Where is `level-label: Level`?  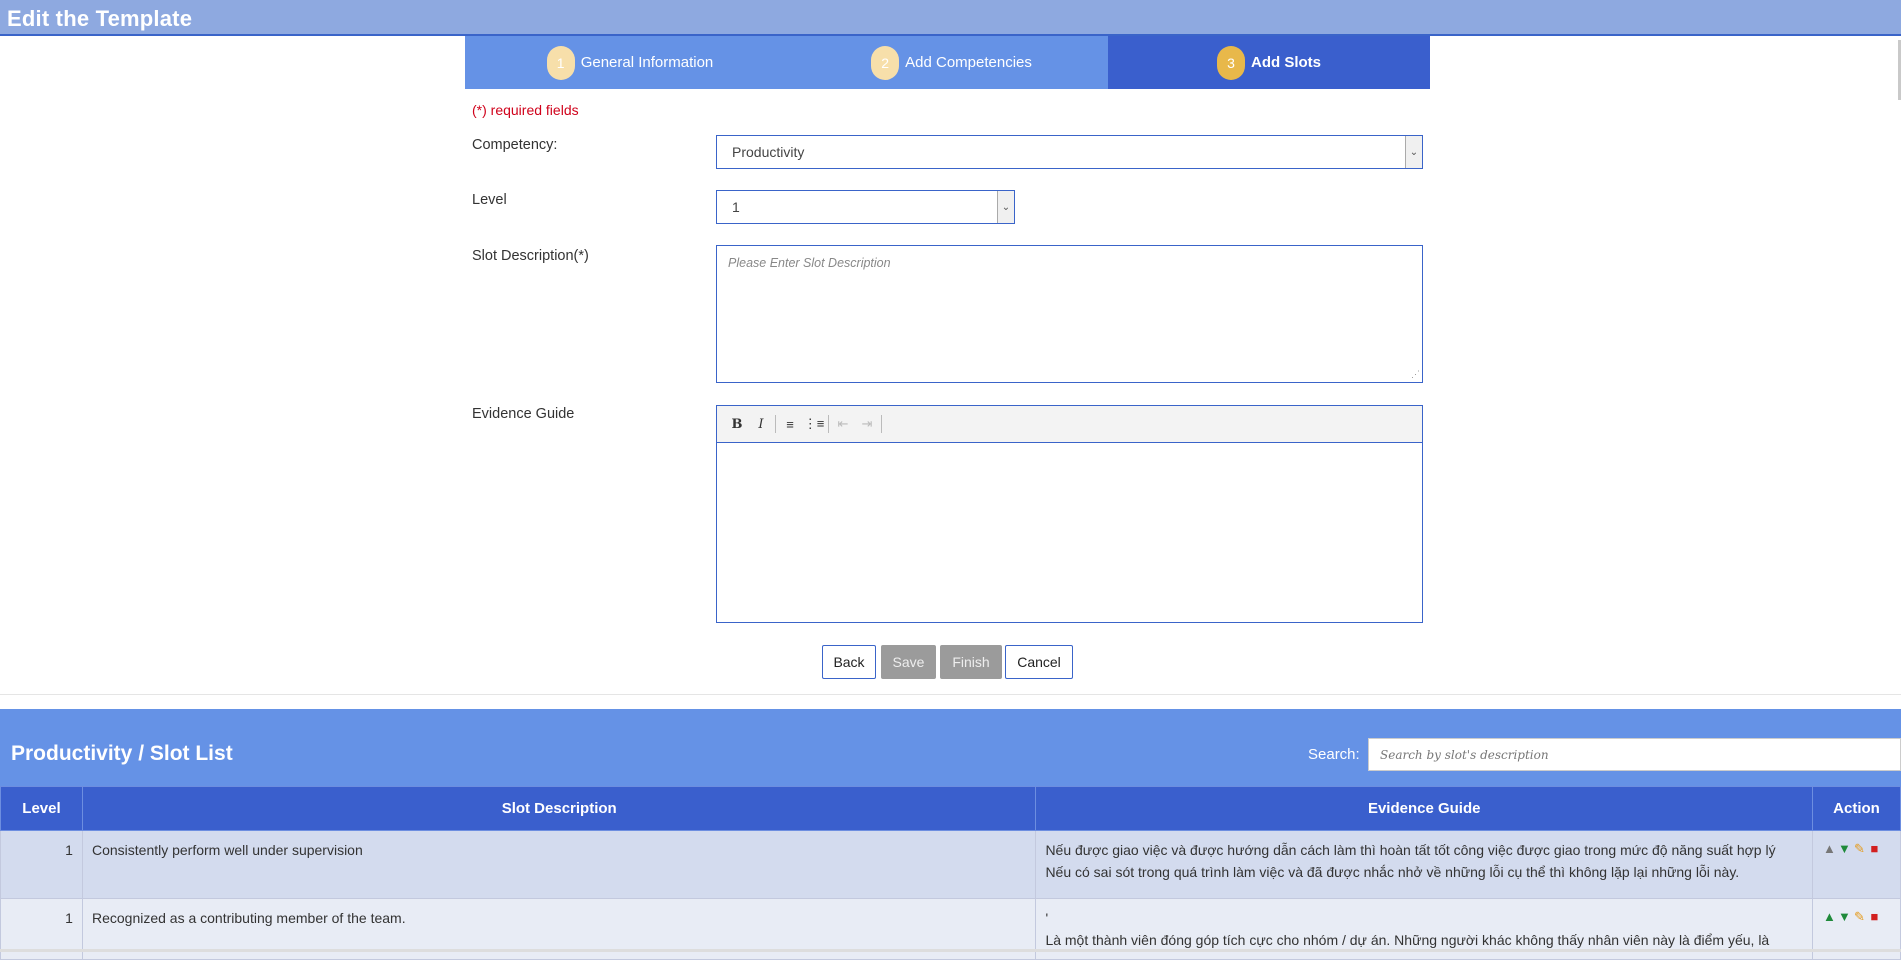 level-label: Level is located at coordinates (489, 200).